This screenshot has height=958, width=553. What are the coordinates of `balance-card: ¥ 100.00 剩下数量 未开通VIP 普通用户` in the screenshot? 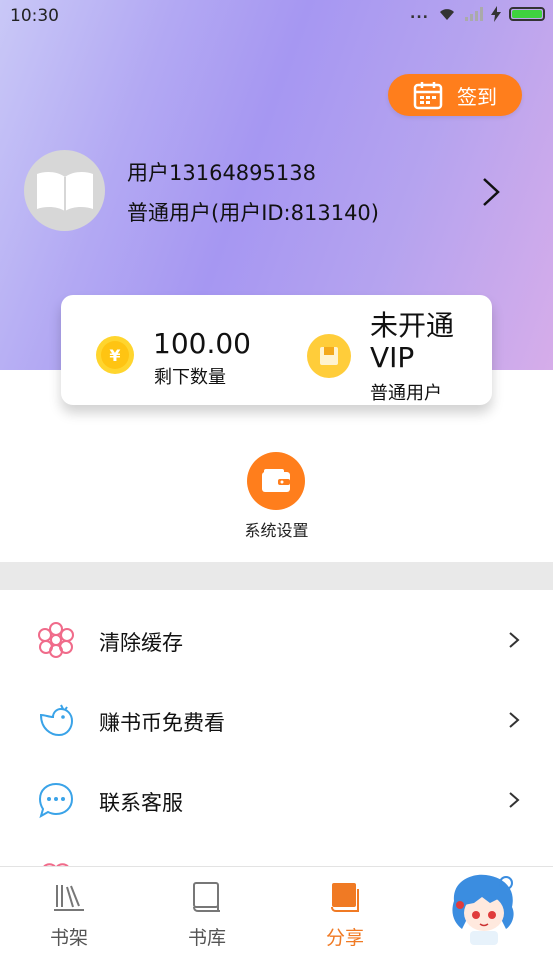 It's located at (276, 350).